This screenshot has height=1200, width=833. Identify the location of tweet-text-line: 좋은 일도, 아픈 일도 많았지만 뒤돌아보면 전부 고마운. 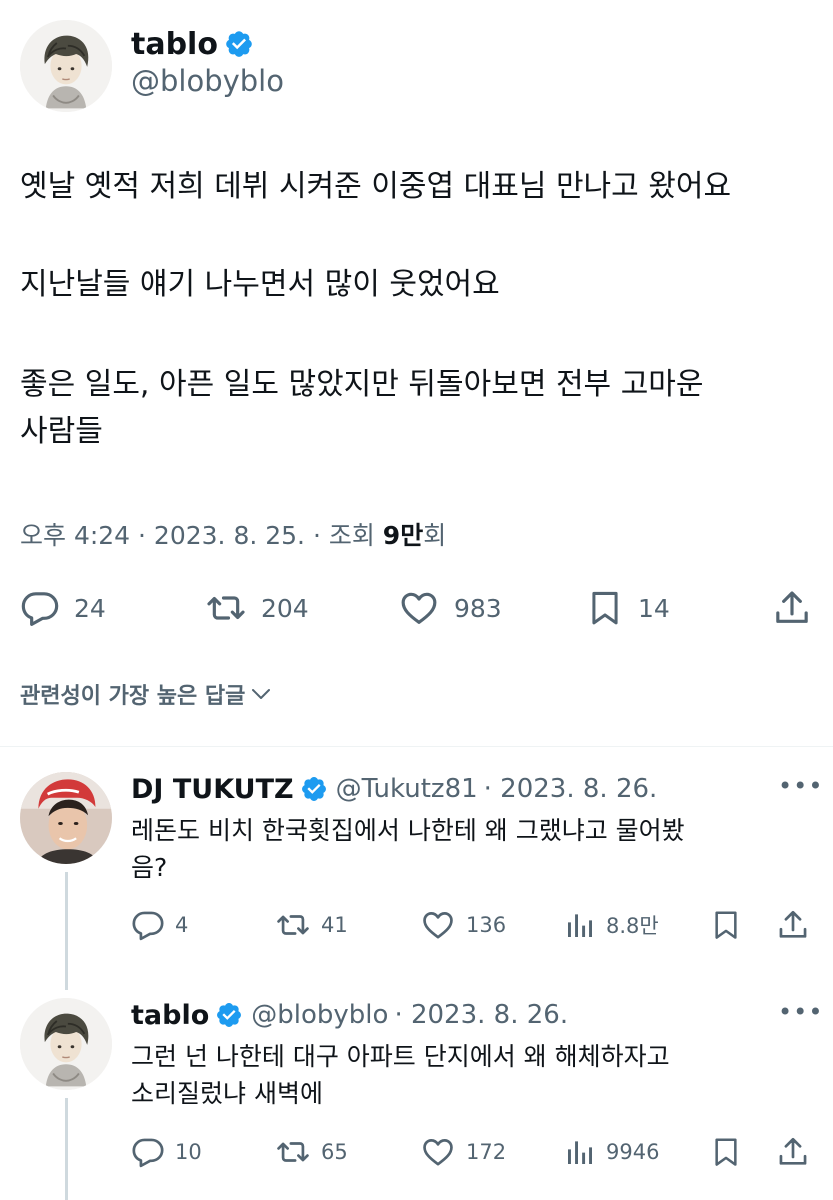
(362, 384).